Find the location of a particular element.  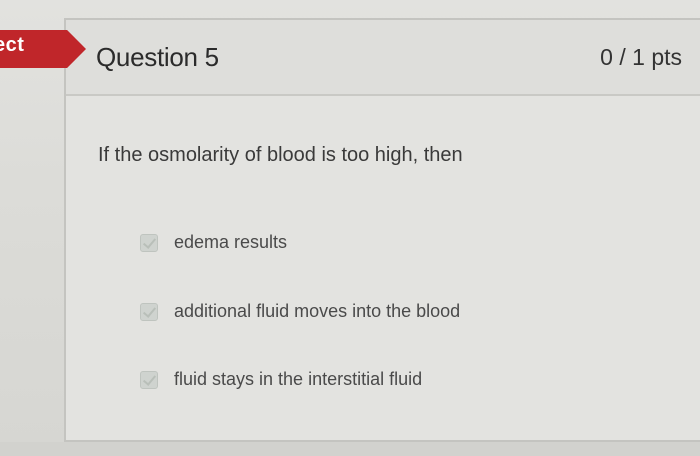

answer-label: additional fluid moves into the blood is located at coordinates (317, 311).